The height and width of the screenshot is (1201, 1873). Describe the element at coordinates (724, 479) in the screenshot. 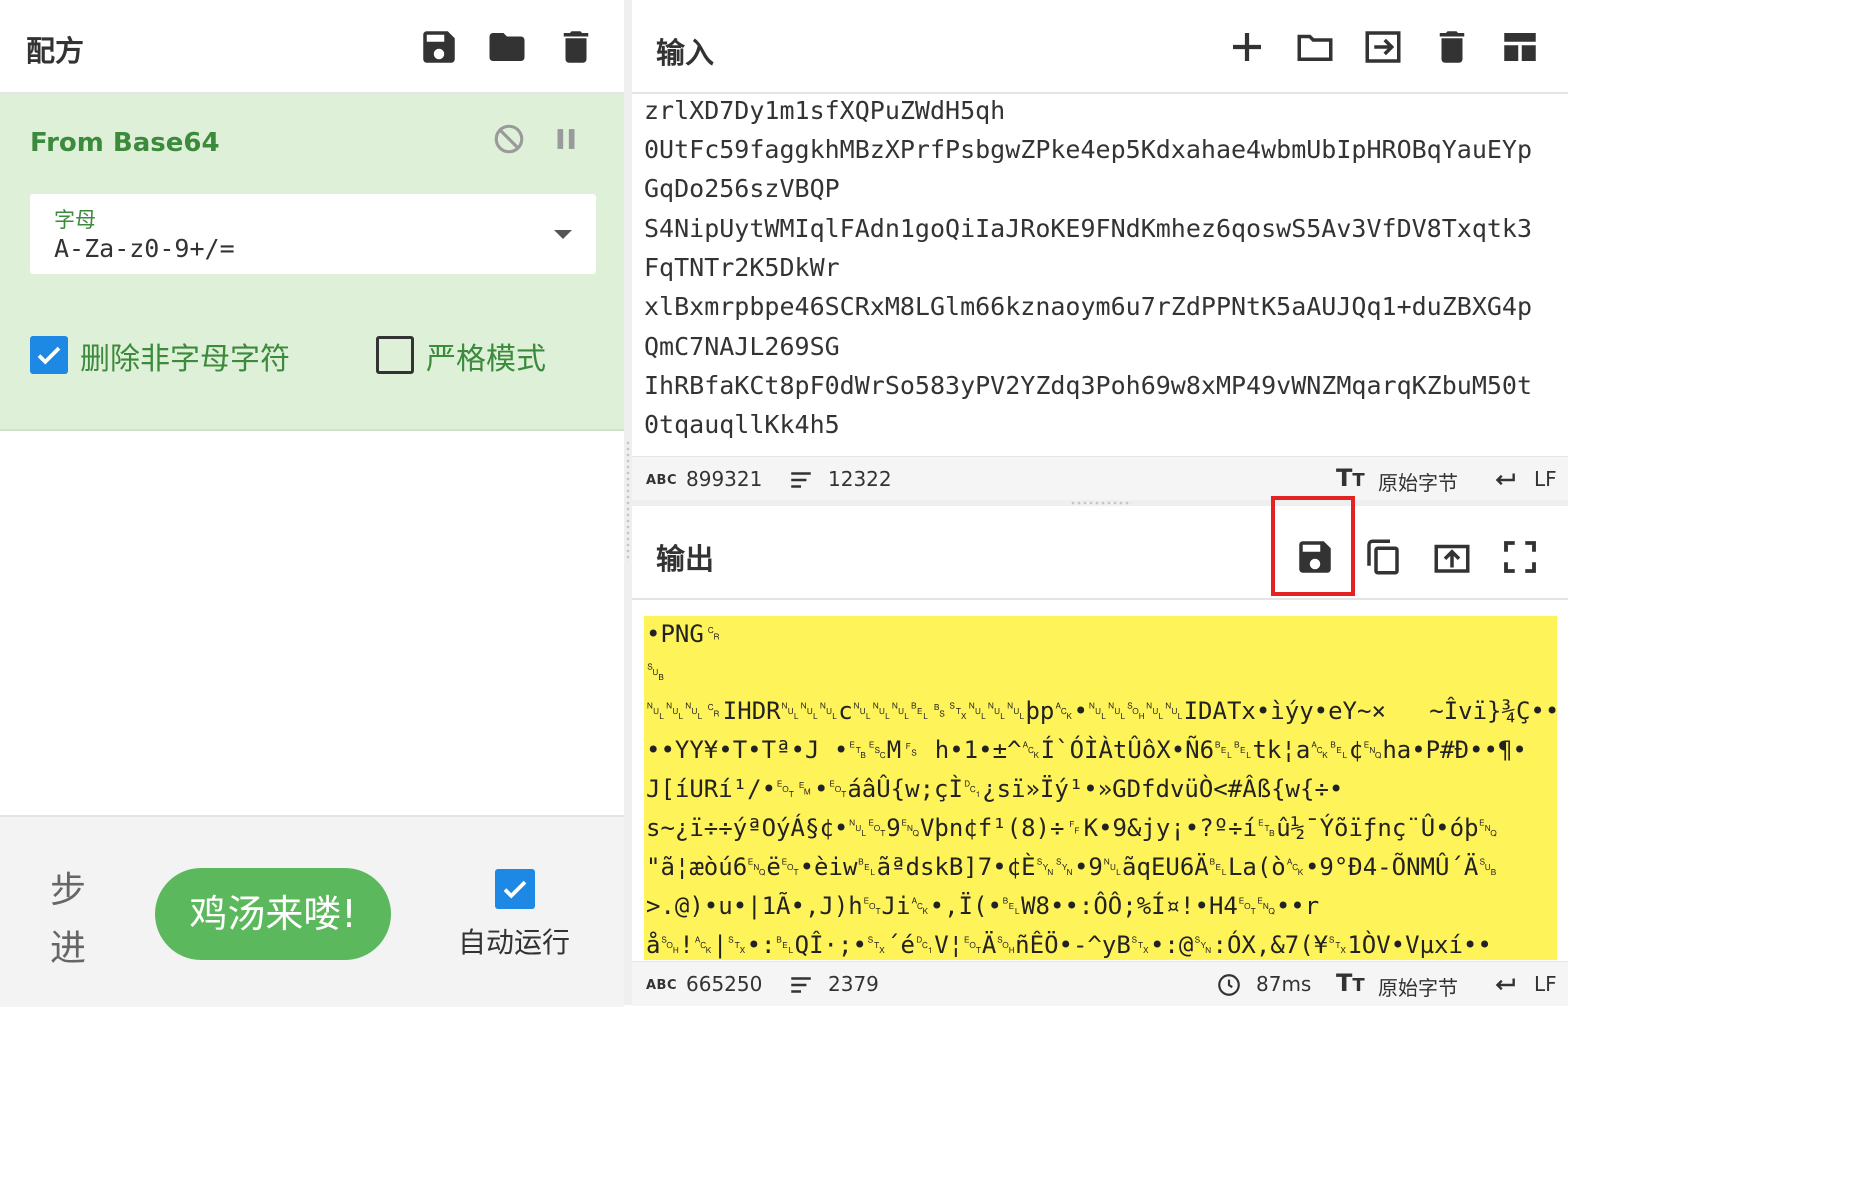

I see `input-length: 899321` at that location.